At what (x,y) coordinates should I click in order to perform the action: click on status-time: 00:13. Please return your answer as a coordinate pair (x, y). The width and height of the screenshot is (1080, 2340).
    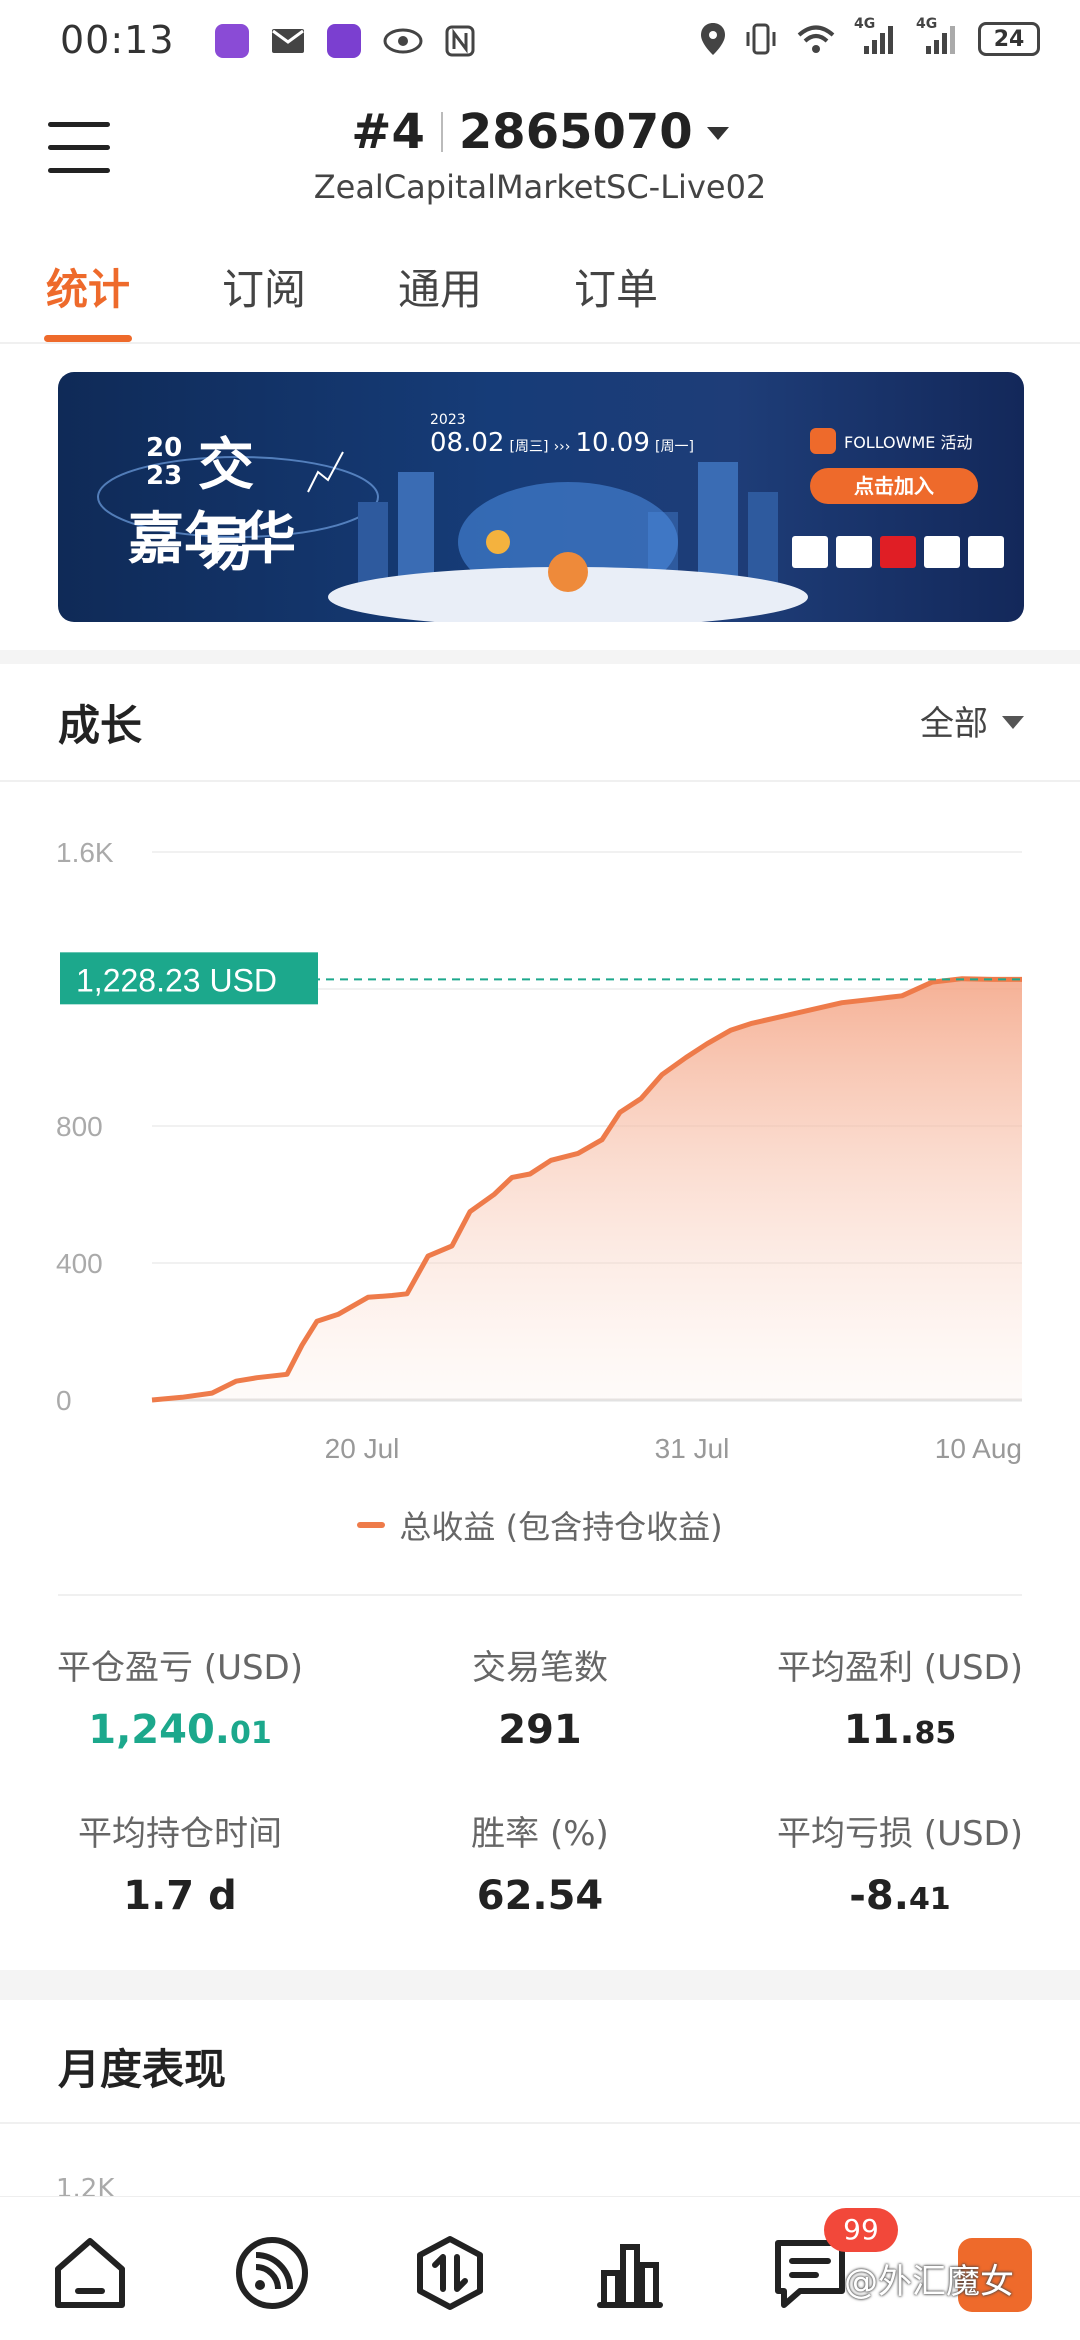
    Looking at the image, I should click on (117, 40).